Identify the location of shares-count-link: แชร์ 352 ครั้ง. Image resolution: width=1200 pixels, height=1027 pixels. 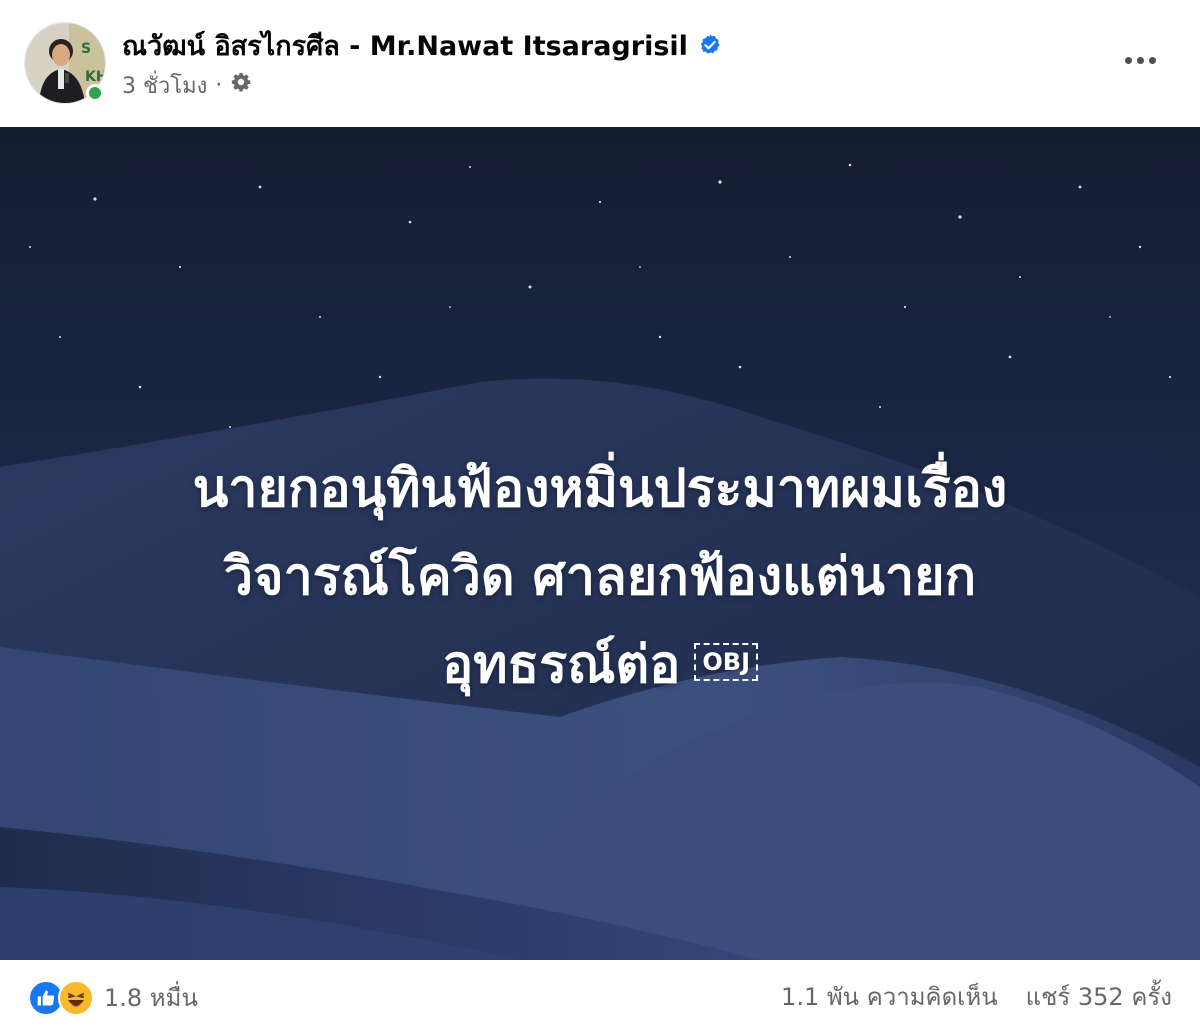
(1099, 996).